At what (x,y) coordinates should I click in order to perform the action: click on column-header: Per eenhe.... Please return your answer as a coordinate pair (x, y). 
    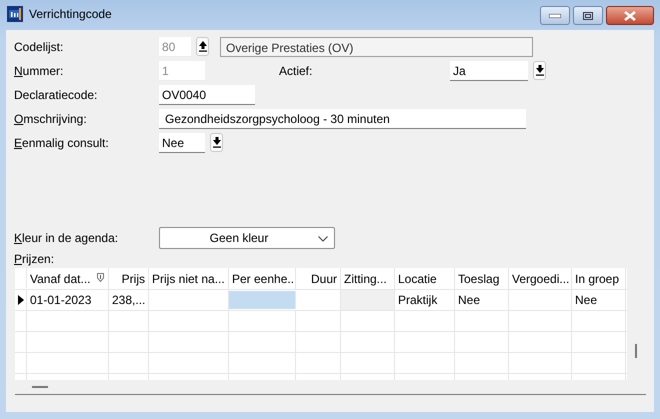
    Looking at the image, I should click on (262, 278).